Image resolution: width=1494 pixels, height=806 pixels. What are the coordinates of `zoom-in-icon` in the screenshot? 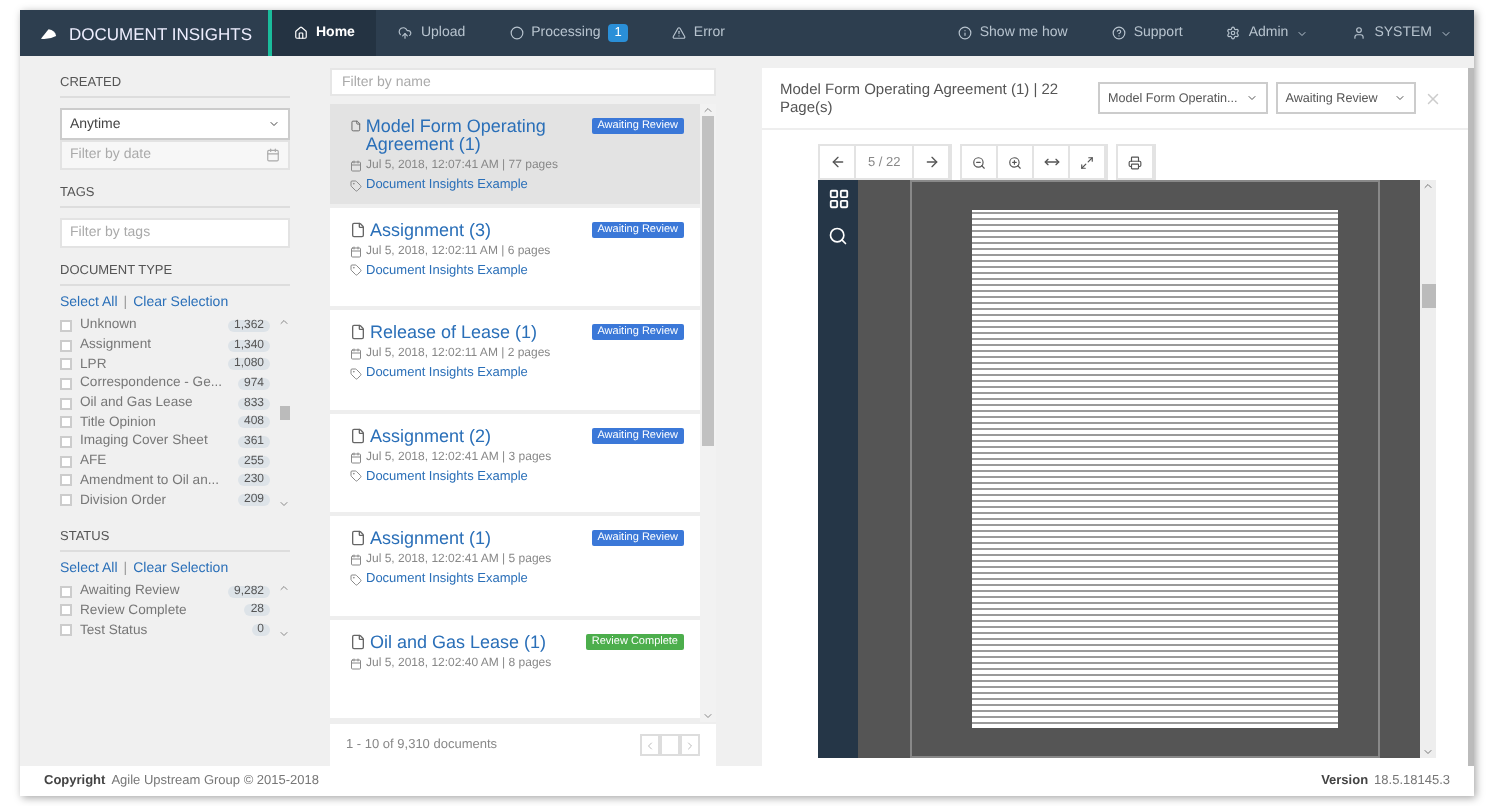 It's located at (1015, 162).